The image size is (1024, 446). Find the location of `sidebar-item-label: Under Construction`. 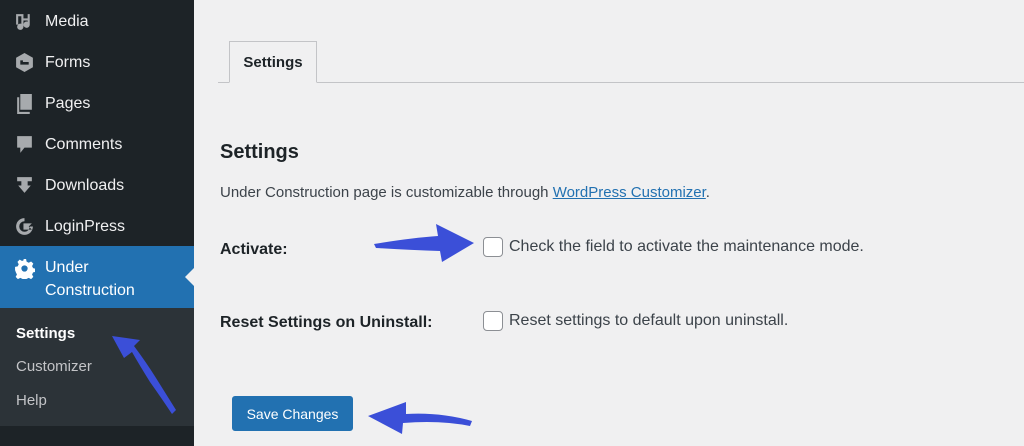

sidebar-item-label: Under Construction is located at coordinates (90, 279).